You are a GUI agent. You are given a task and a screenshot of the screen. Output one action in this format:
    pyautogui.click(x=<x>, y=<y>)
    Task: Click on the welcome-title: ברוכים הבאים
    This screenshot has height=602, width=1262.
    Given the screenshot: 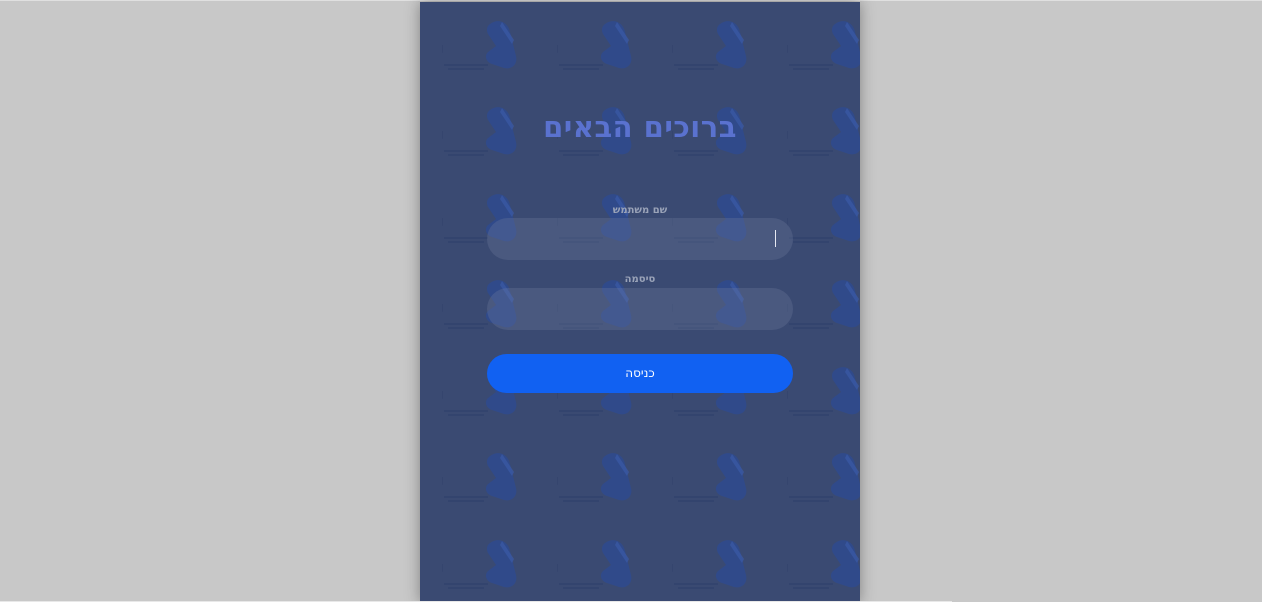 What is the action you would take?
    pyautogui.click(x=640, y=127)
    